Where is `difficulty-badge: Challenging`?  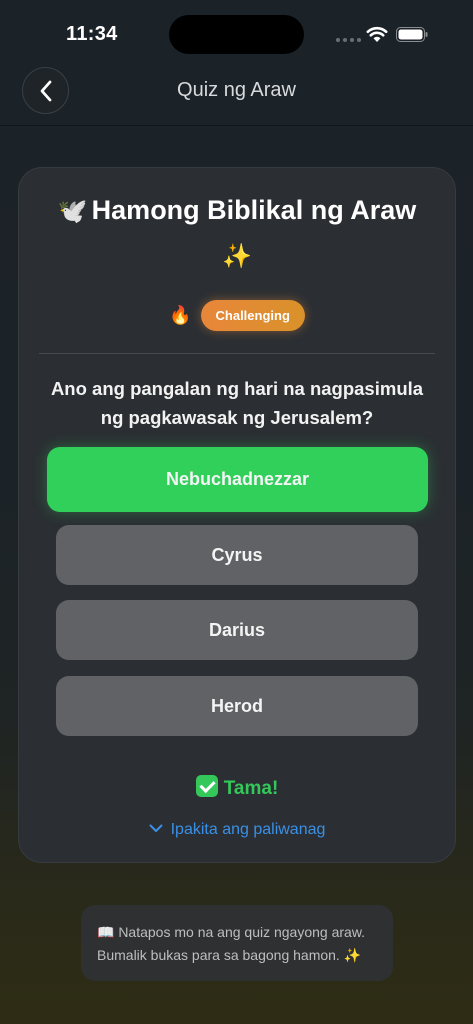
difficulty-badge: Challenging is located at coordinates (252, 315).